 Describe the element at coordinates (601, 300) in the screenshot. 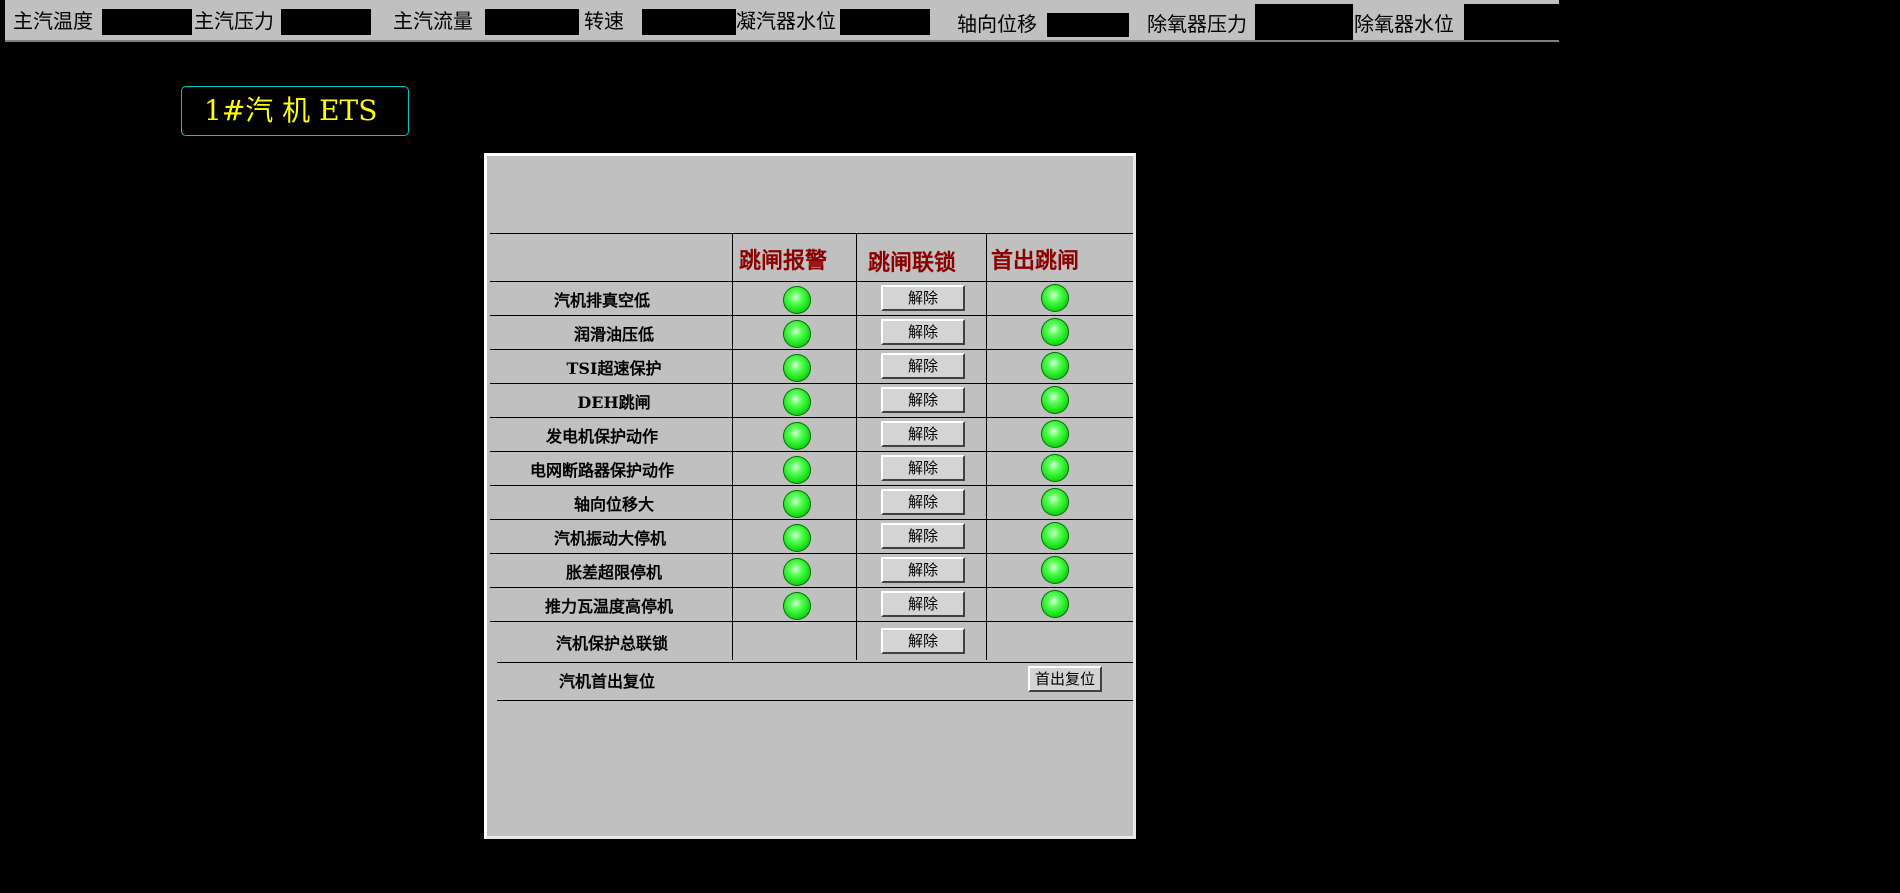

I see `trip-row-label: 汽机排真空低` at that location.